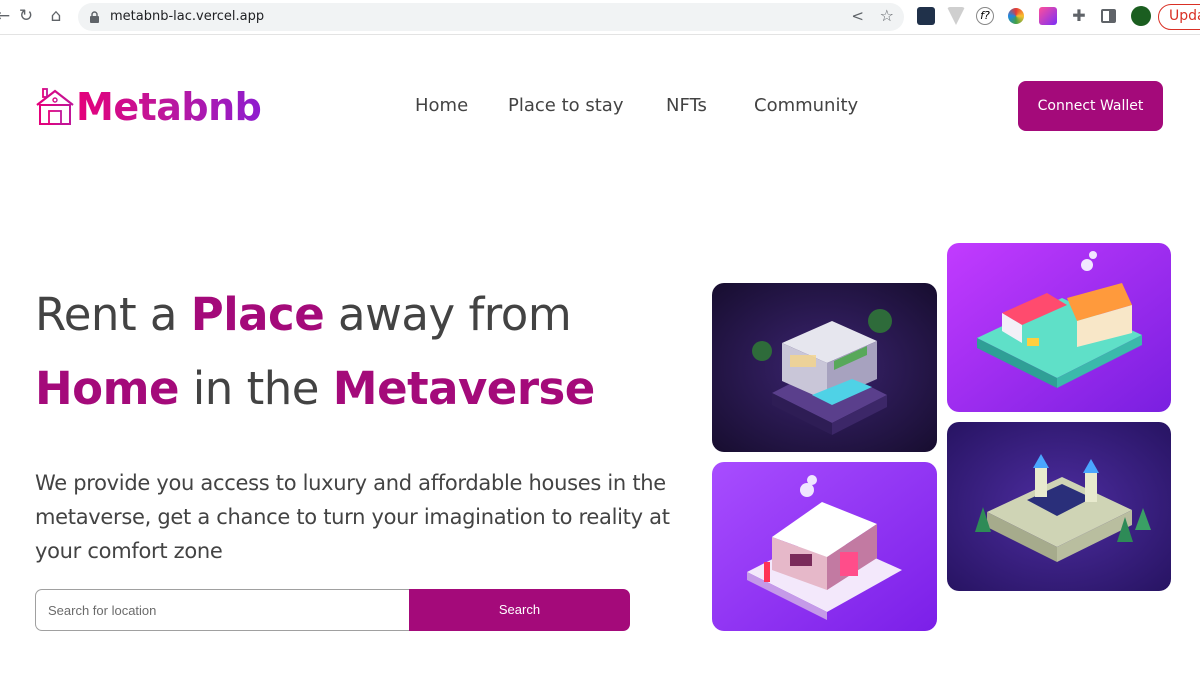 This screenshot has width=1200, height=677. Describe the element at coordinates (256, 388) in the screenshot. I see `headline-text: in the` at that location.